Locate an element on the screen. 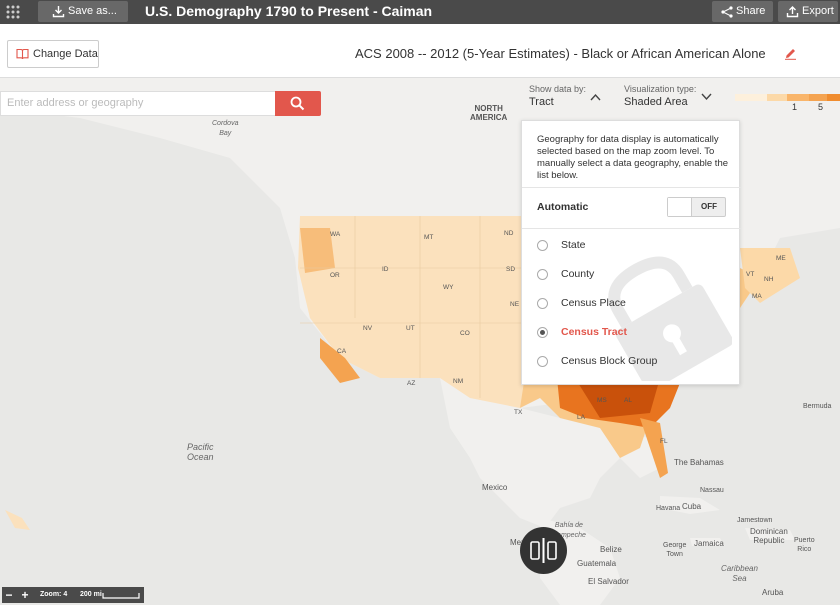  state-label-vt: VT is located at coordinates (750, 274).